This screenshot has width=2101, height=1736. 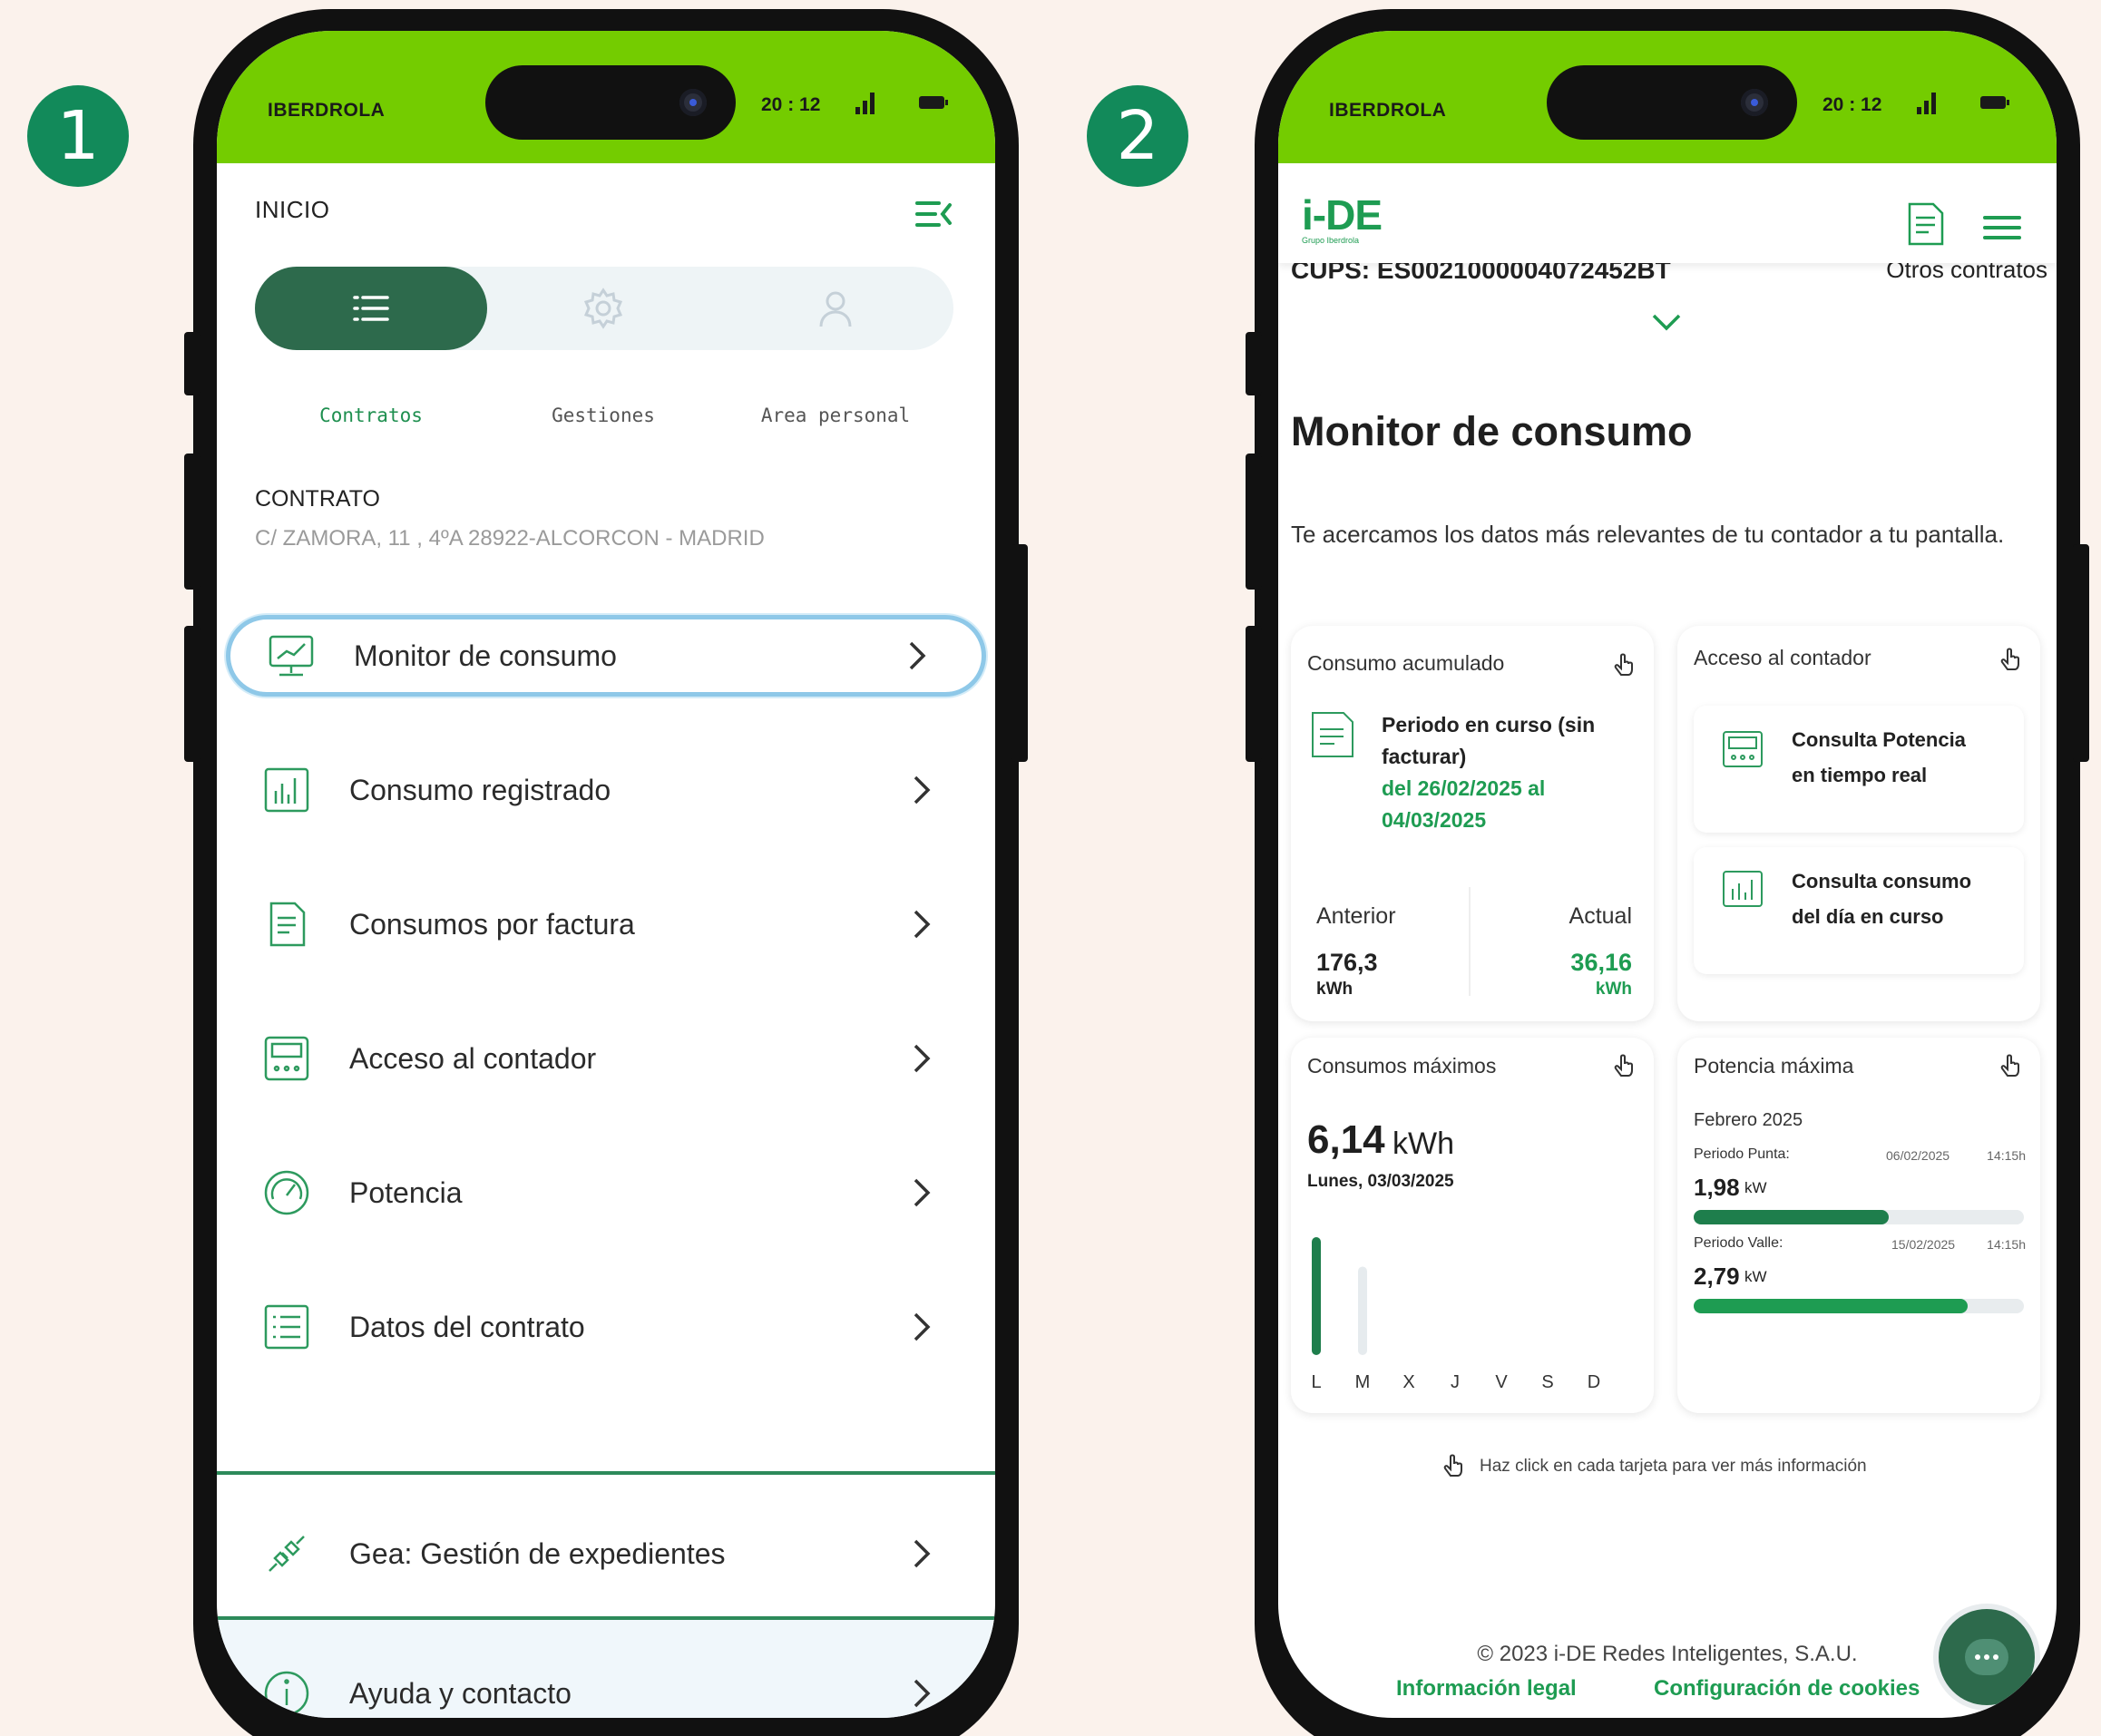 I want to click on tab-gestiones: Gestiones, so click(x=603, y=415).